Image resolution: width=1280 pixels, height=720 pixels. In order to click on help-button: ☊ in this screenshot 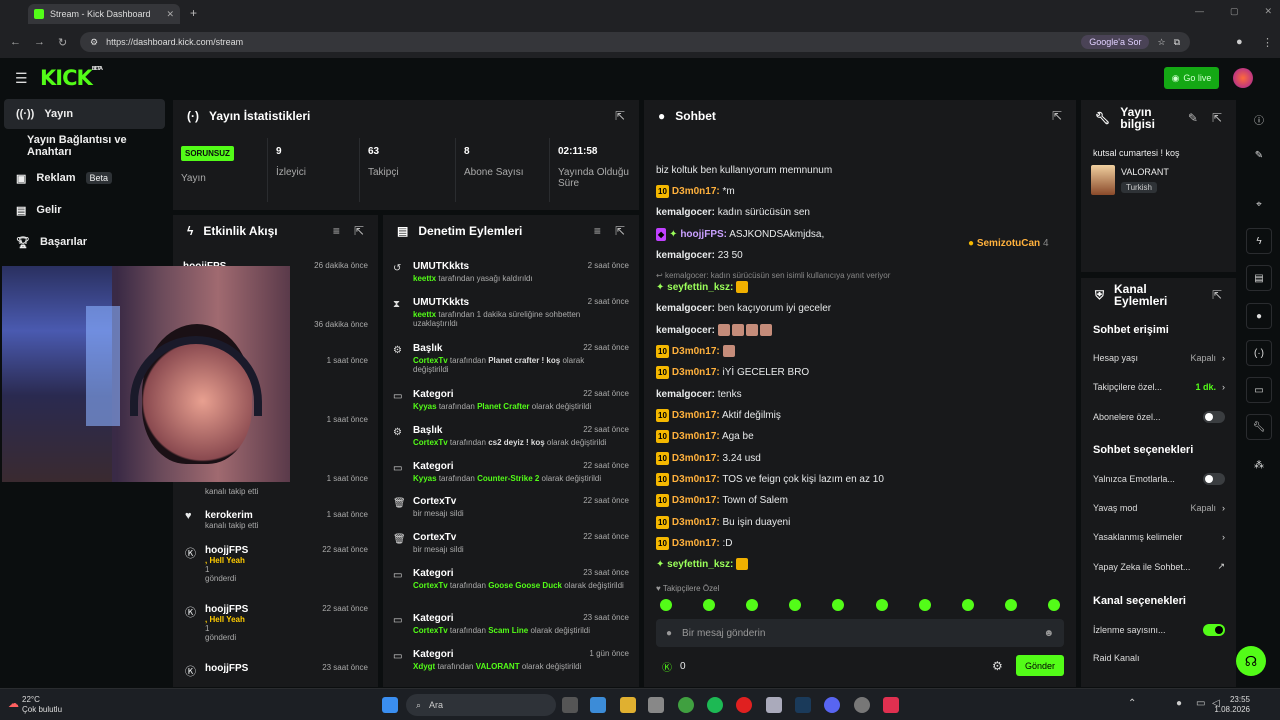, I will do `click(1251, 661)`.